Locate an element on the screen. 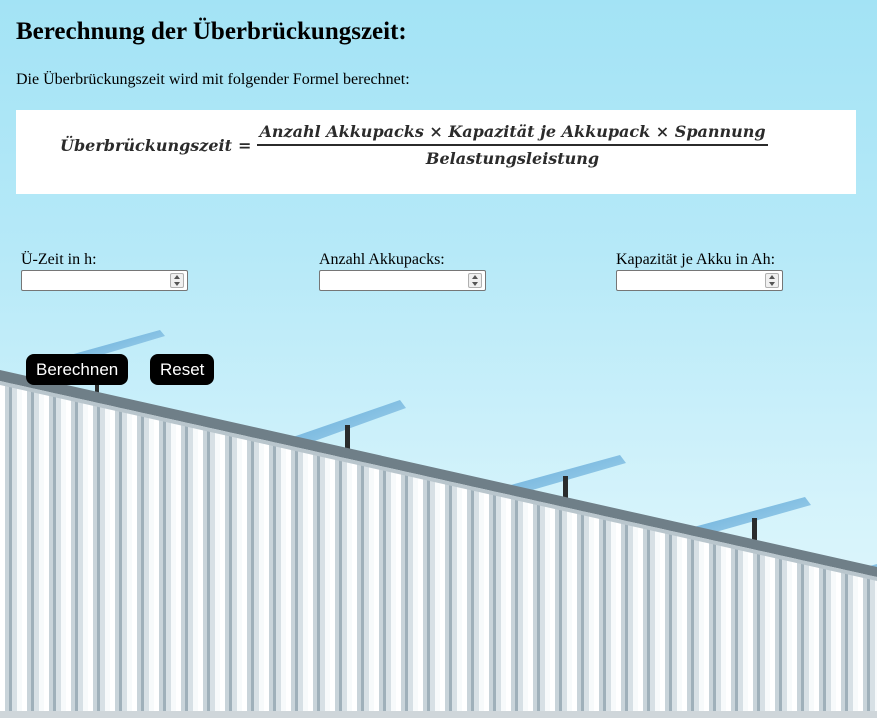 Image resolution: width=877 pixels, height=718 pixels. field-anzahl-akkupacks: Anzahl Akkupacks: is located at coordinates (402, 270).